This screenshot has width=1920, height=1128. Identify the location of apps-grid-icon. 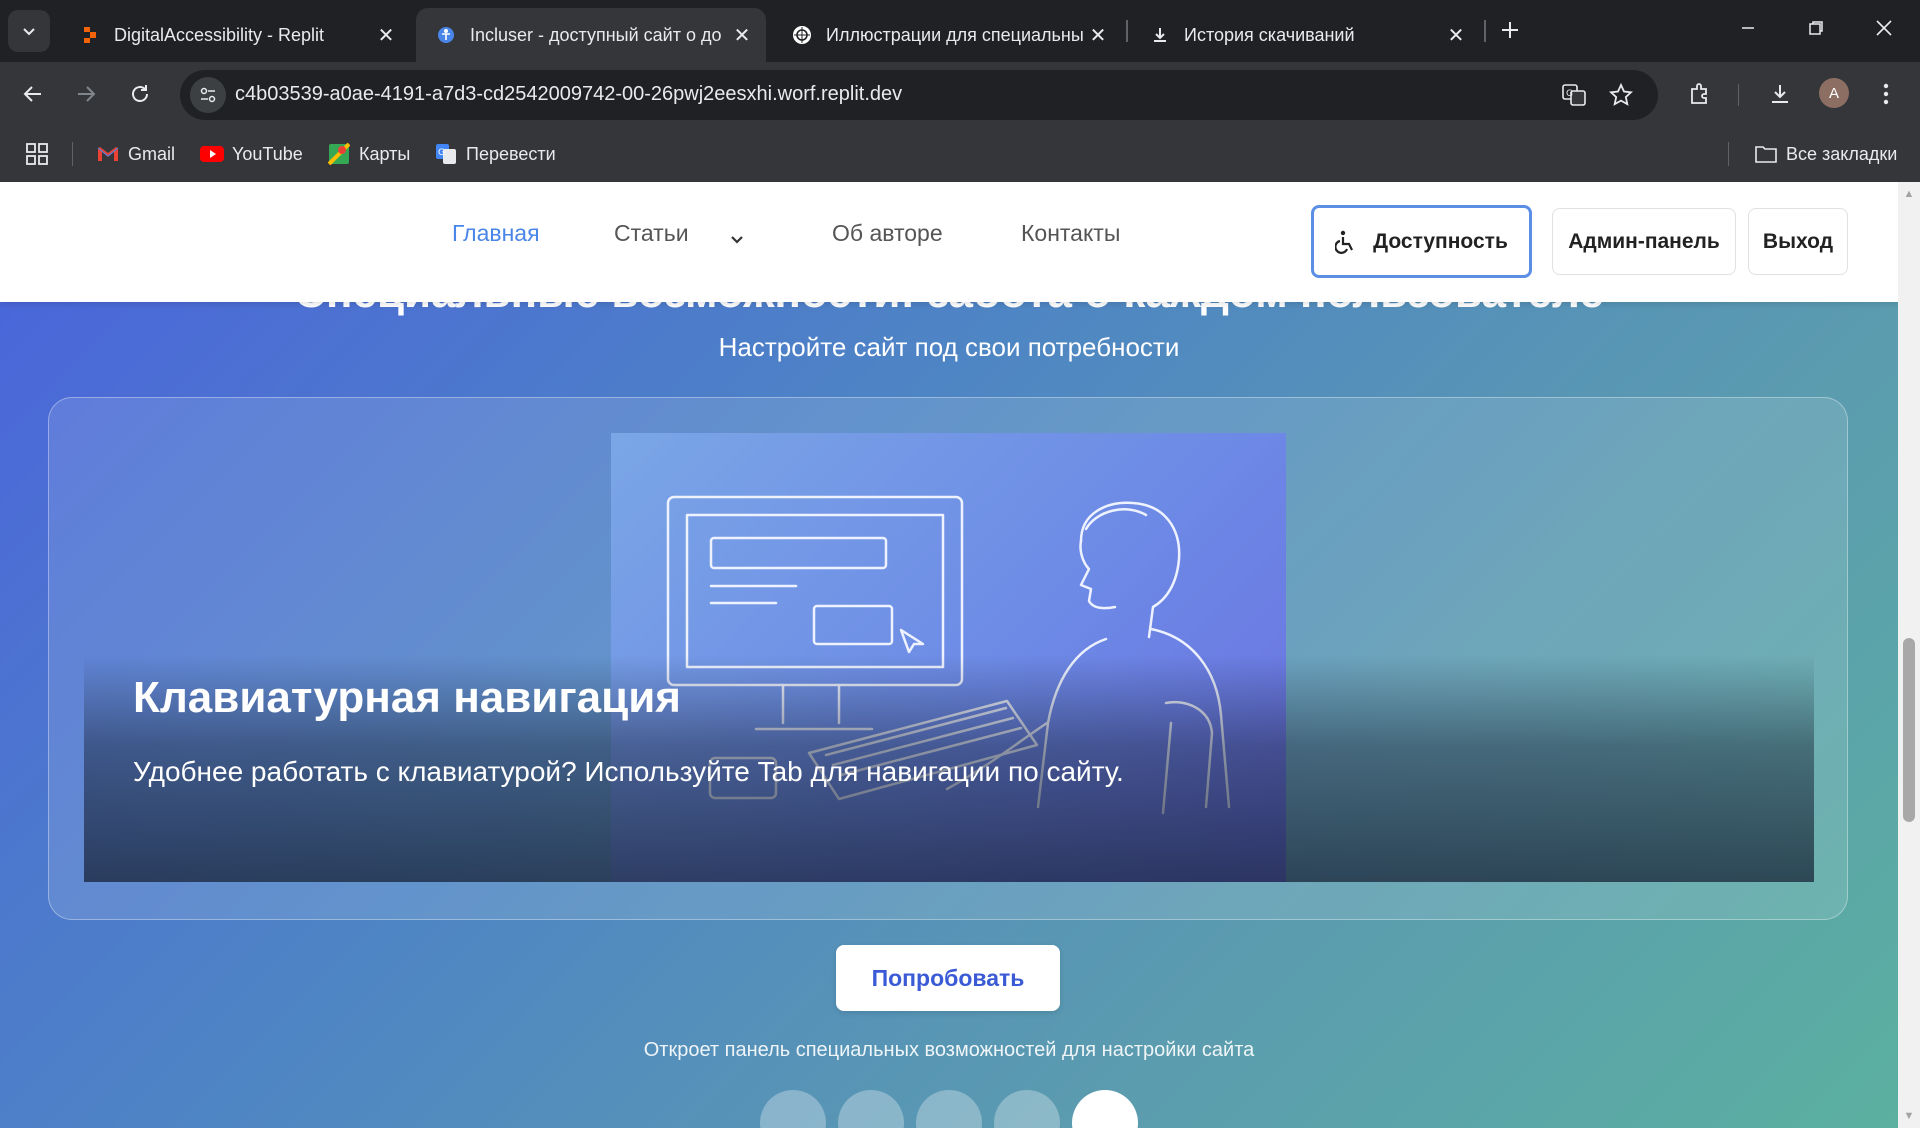
(37, 154).